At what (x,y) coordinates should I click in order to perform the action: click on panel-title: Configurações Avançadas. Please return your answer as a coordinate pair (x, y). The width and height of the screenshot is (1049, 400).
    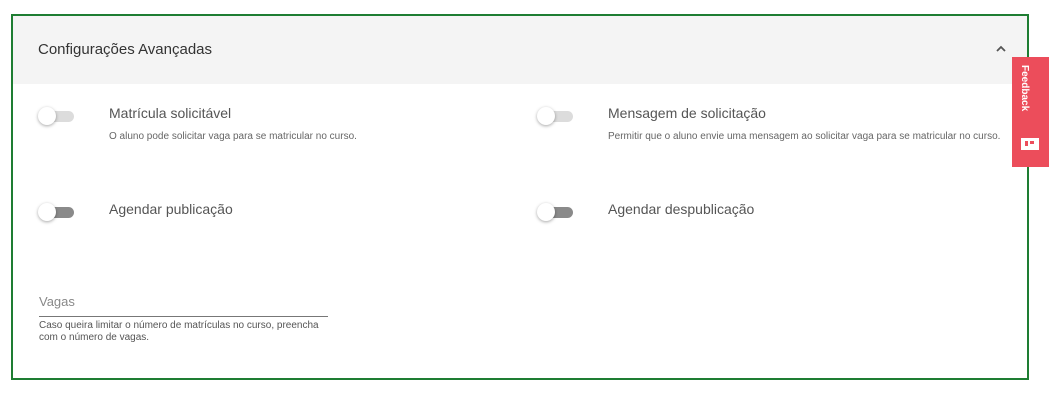
    Looking at the image, I should click on (125, 49).